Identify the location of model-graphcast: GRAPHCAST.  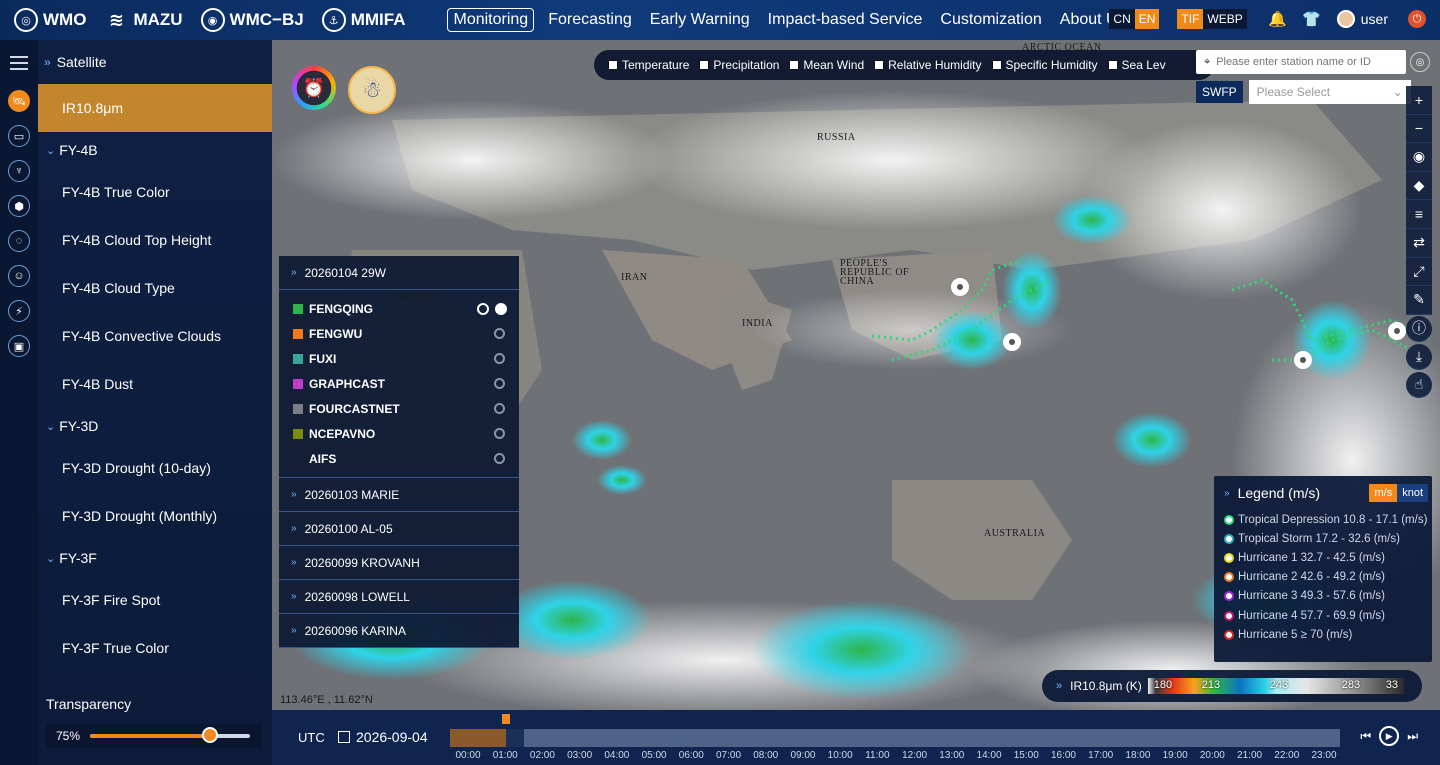
(399, 383).